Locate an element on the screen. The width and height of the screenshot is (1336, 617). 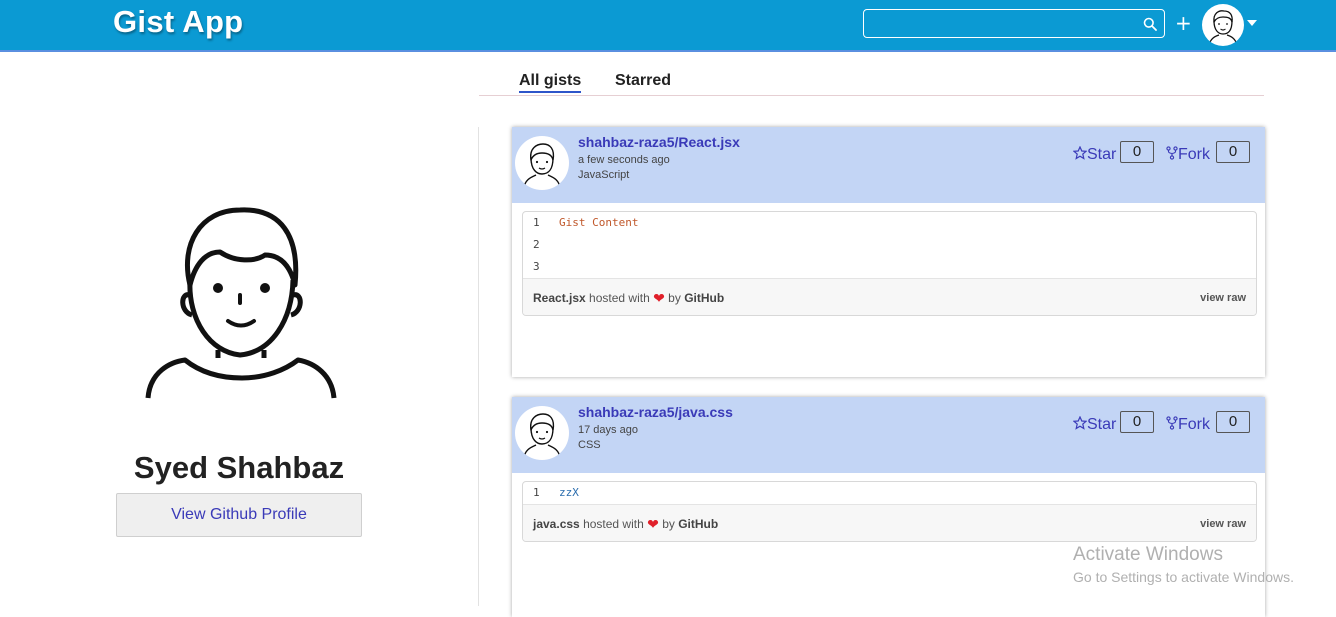
gist-file-link: React.jsx is located at coordinates (559, 298).